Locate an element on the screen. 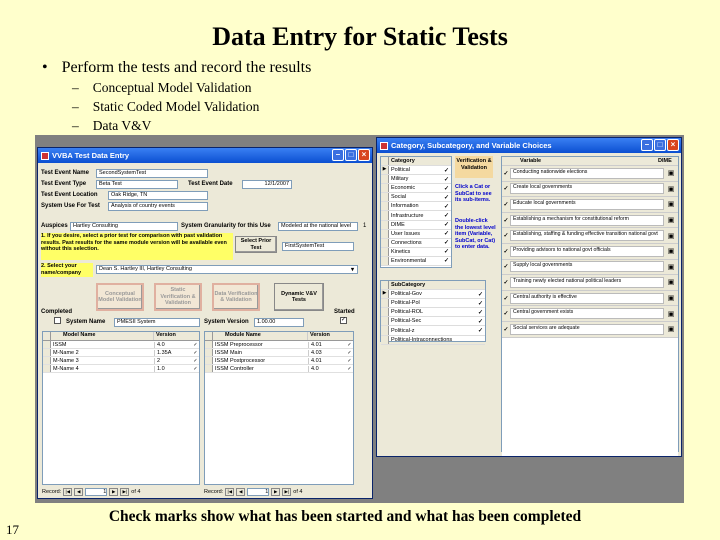 This screenshot has width=720, height=540. list-item: ✓ Supply local governments ▣ is located at coordinates (590, 268).